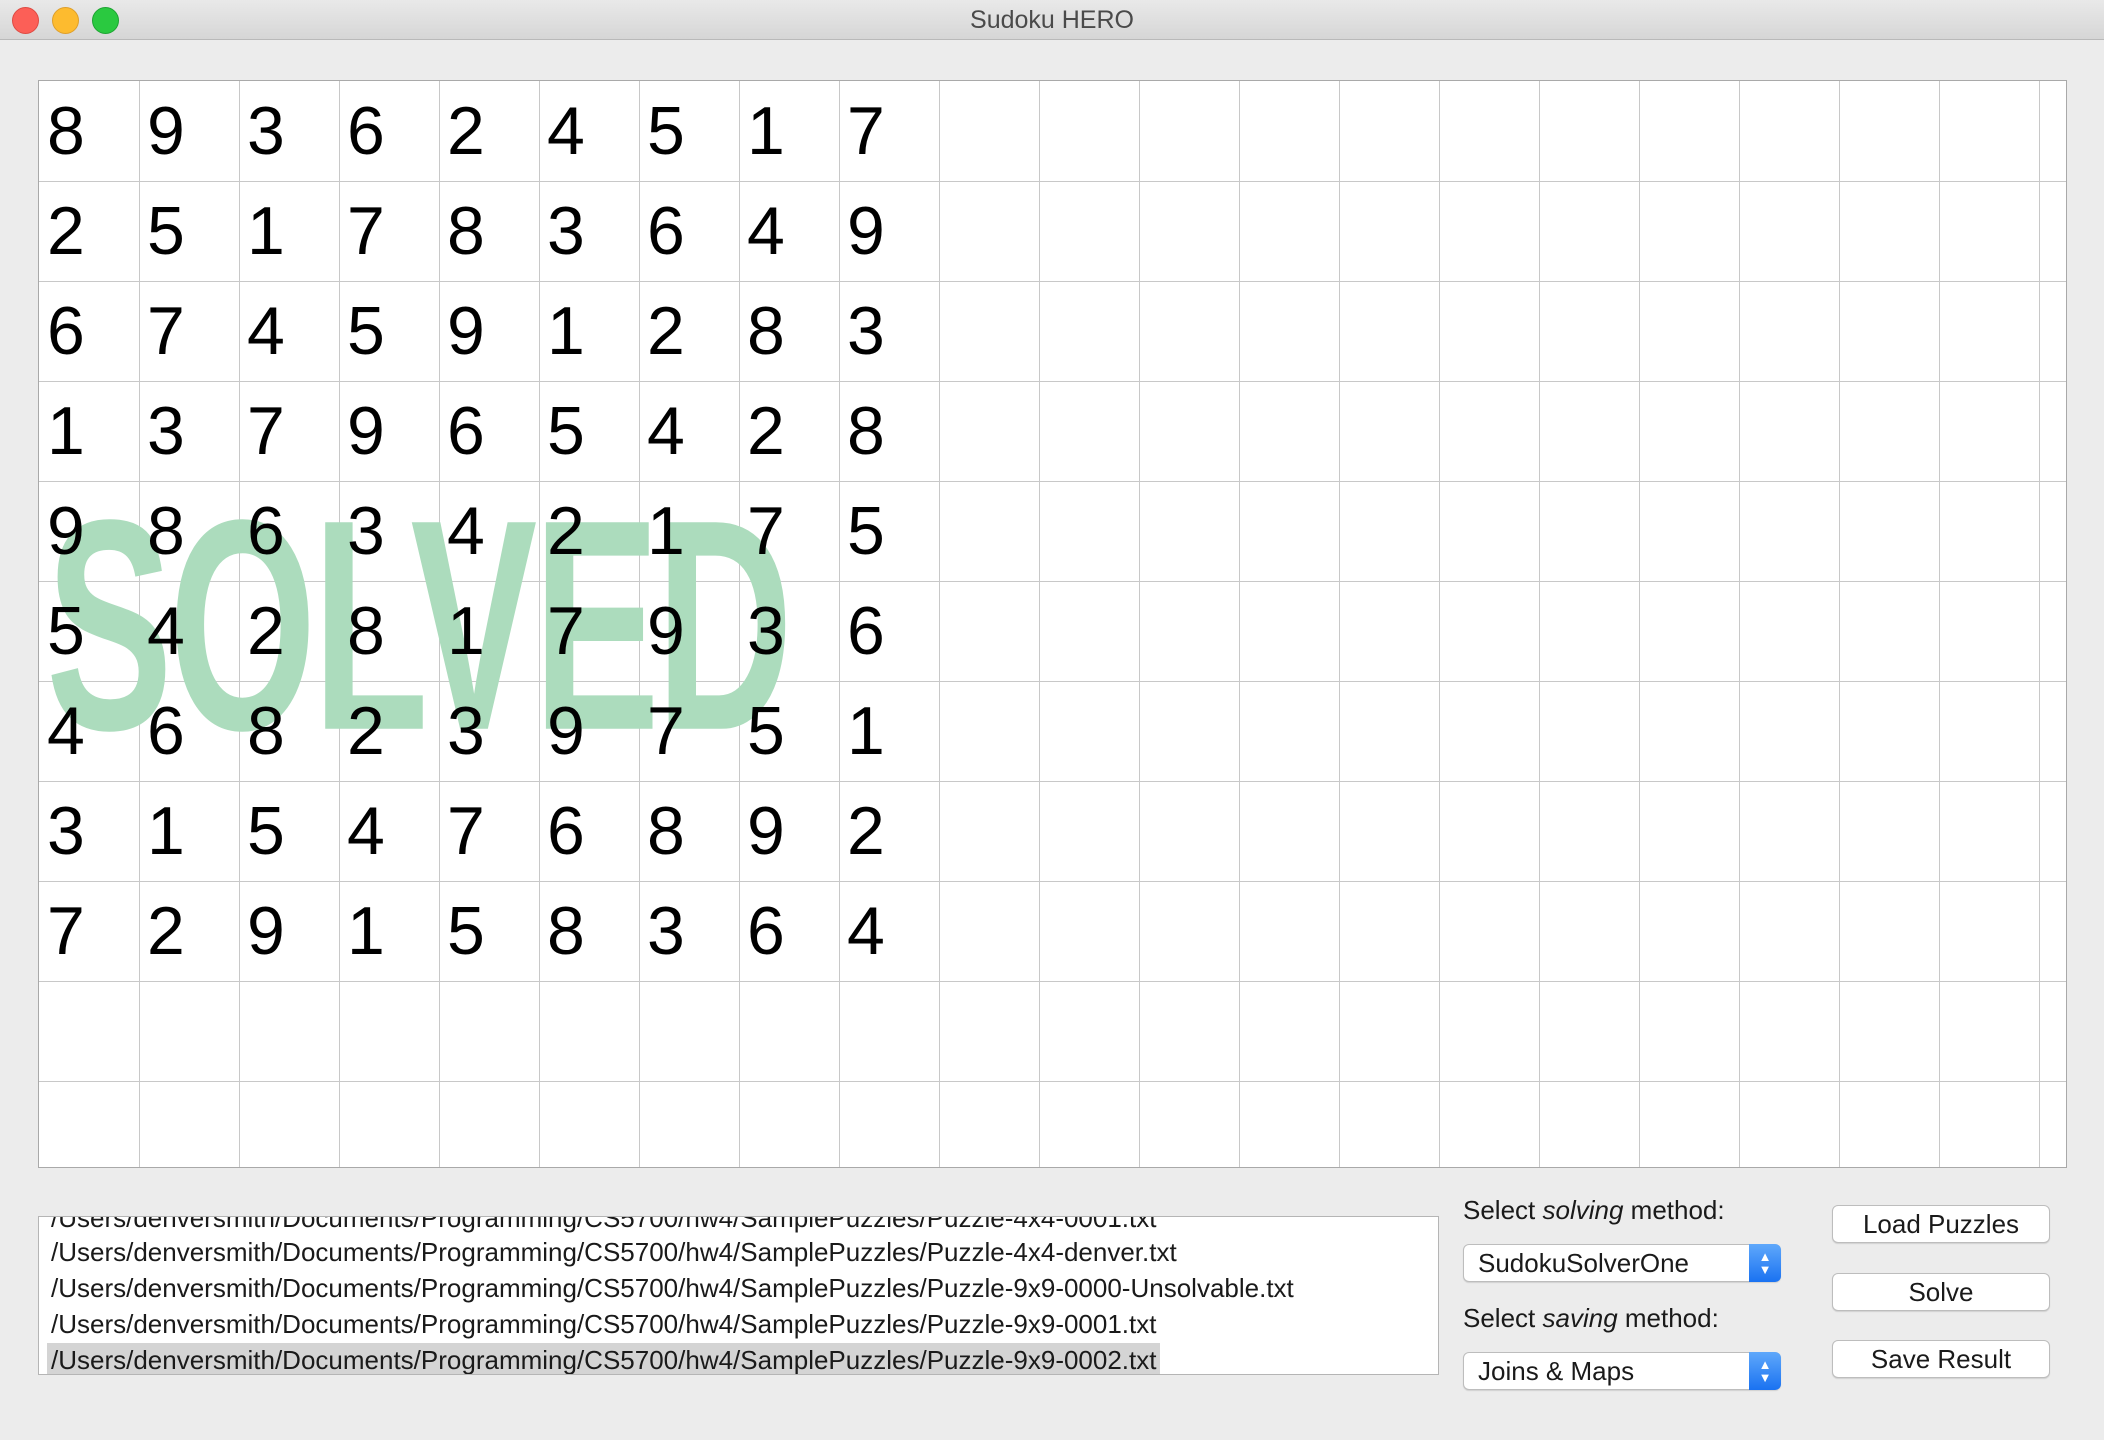  What do you see at coordinates (1622, 1371) in the screenshot?
I see `saving-method-select: Joins & Maps ▲ ▼` at bounding box center [1622, 1371].